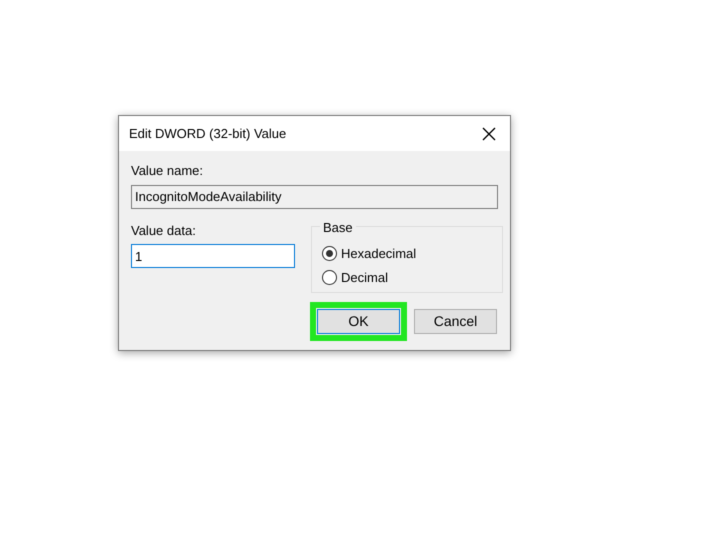 The image size is (728, 546). What do you see at coordinates (455, 321) in the screenshot?
I see `dialog-button: Cancel` at bounding box center [455, 321].